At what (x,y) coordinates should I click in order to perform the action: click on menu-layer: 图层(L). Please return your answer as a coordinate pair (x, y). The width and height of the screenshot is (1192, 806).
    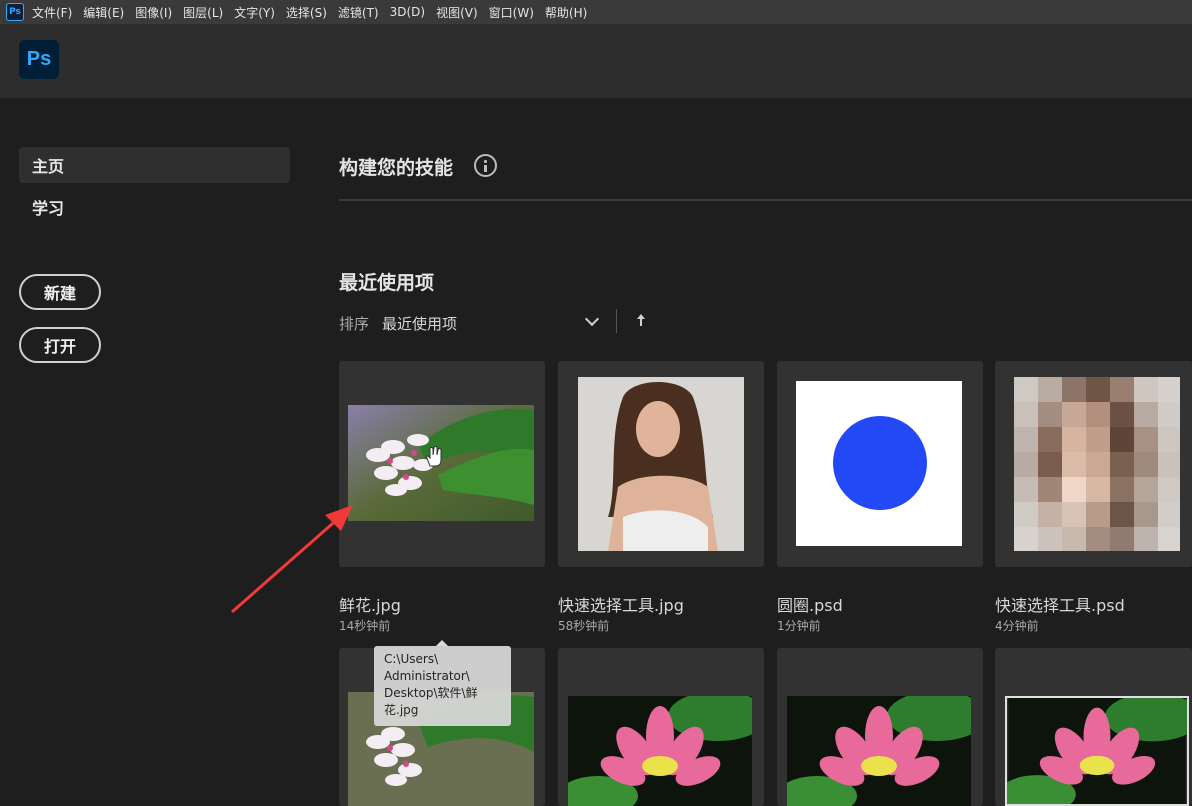
    Looking at the image, I should click on (206, 12).